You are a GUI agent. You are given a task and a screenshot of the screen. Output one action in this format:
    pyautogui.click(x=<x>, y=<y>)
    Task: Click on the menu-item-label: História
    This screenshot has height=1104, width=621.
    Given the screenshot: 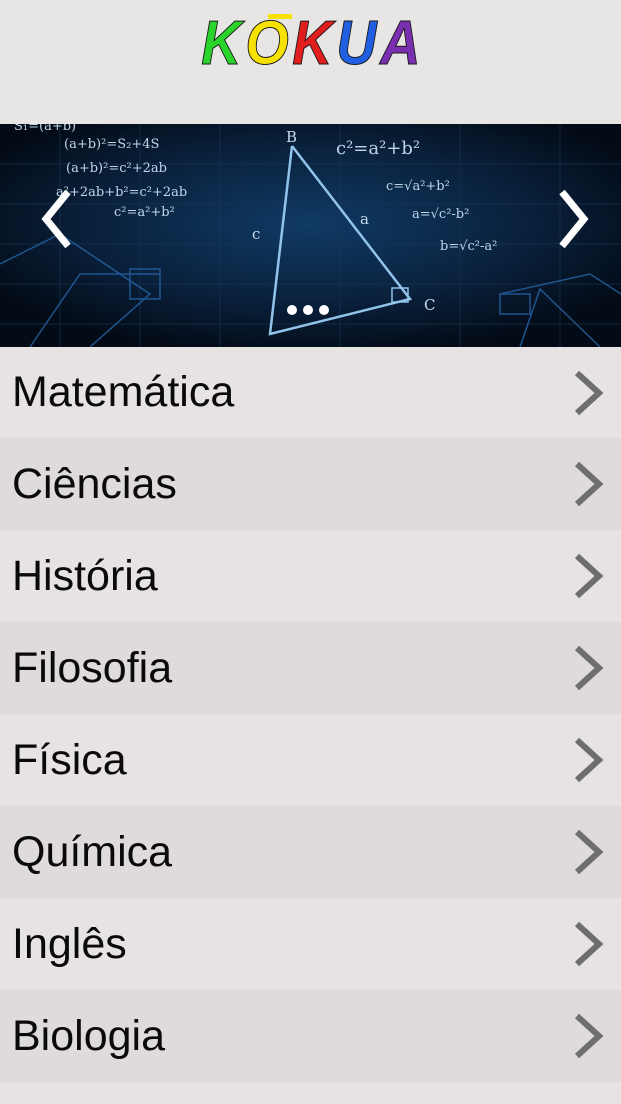 What is the action you would take?
    pyautogui.click(x=85, y=575)
    